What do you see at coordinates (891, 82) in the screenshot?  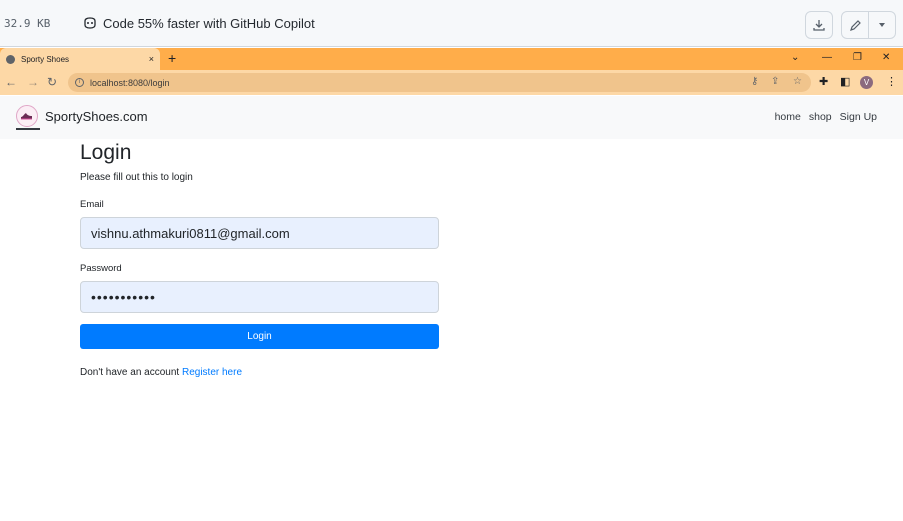 I see `menu-kebab-icon: ⋮` at bounding box center [891, 82].